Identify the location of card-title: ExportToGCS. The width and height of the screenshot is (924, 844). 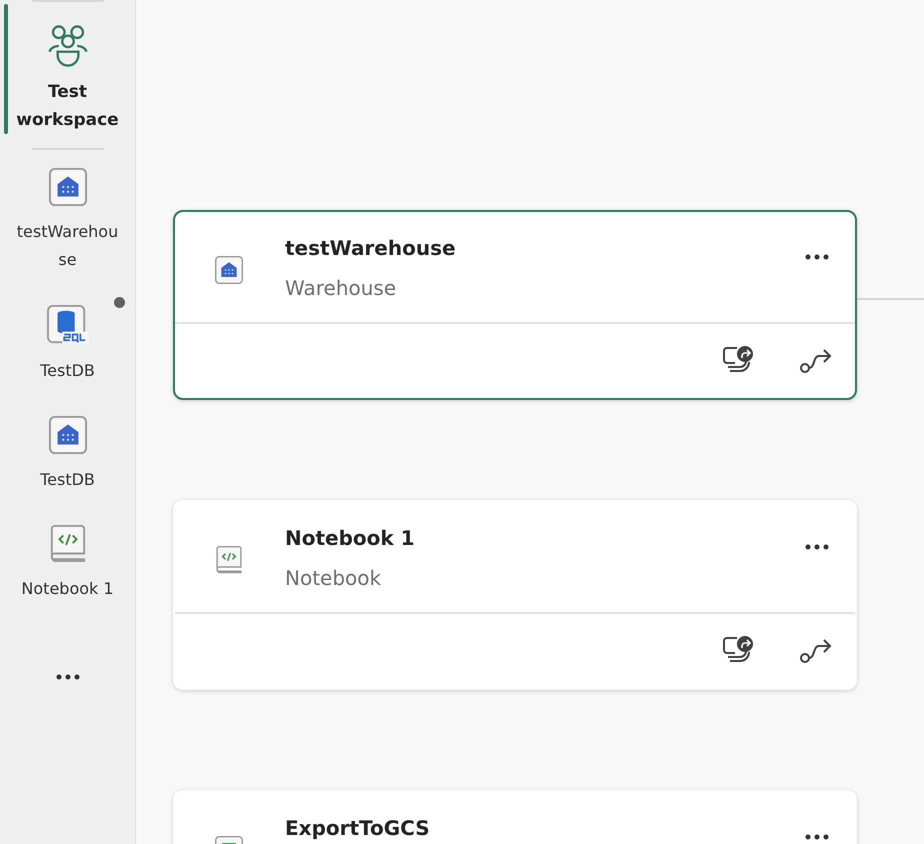
(358, 828).